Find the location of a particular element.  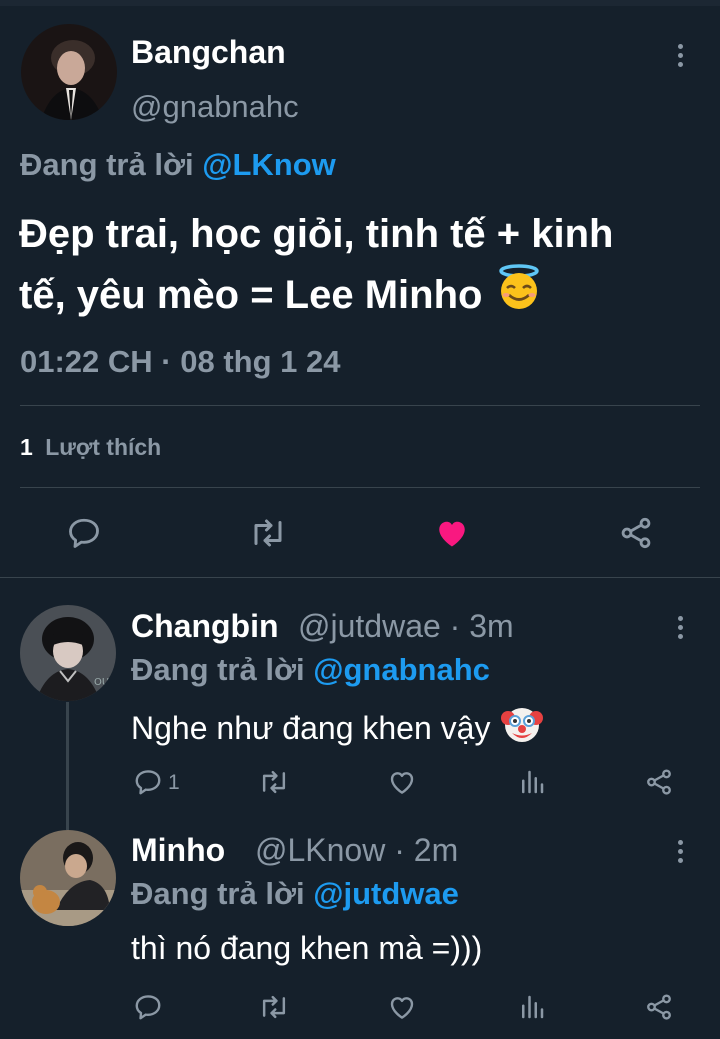

reply-author-handle: @jutdwae · 3m is located at coordinates (406, 626).